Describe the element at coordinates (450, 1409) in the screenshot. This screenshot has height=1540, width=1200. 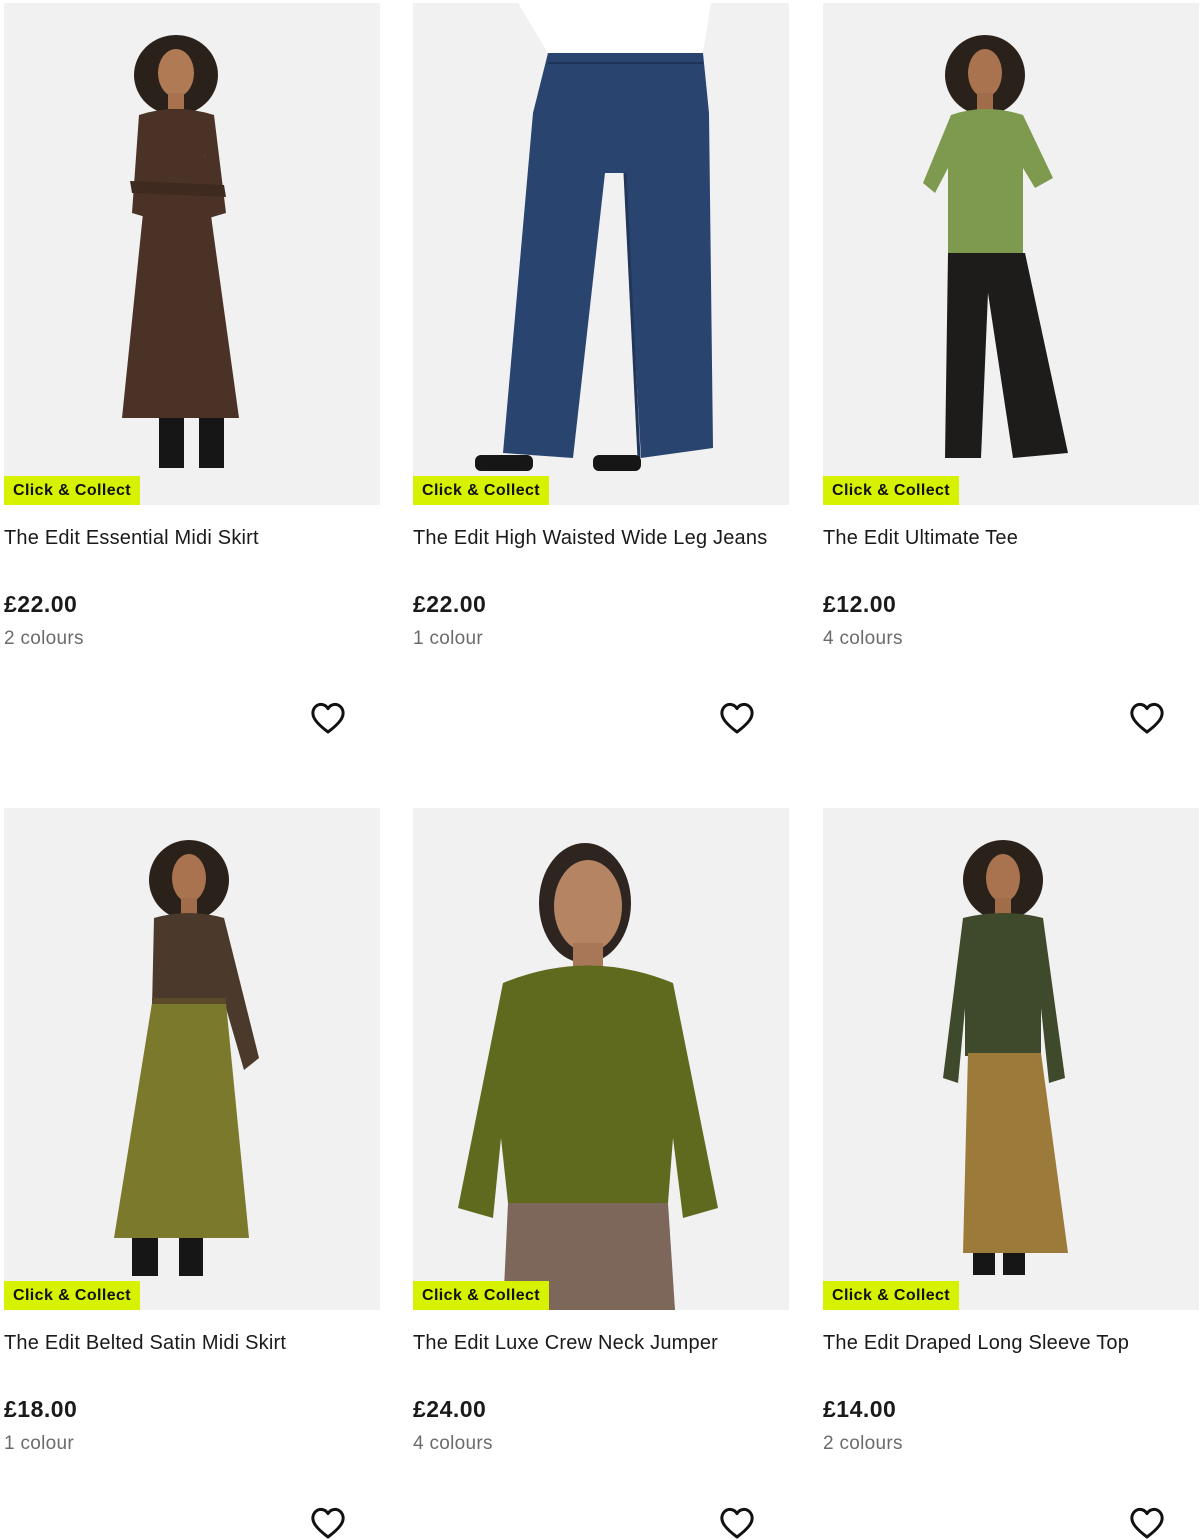
I see `product-price: £24.00` at that location.